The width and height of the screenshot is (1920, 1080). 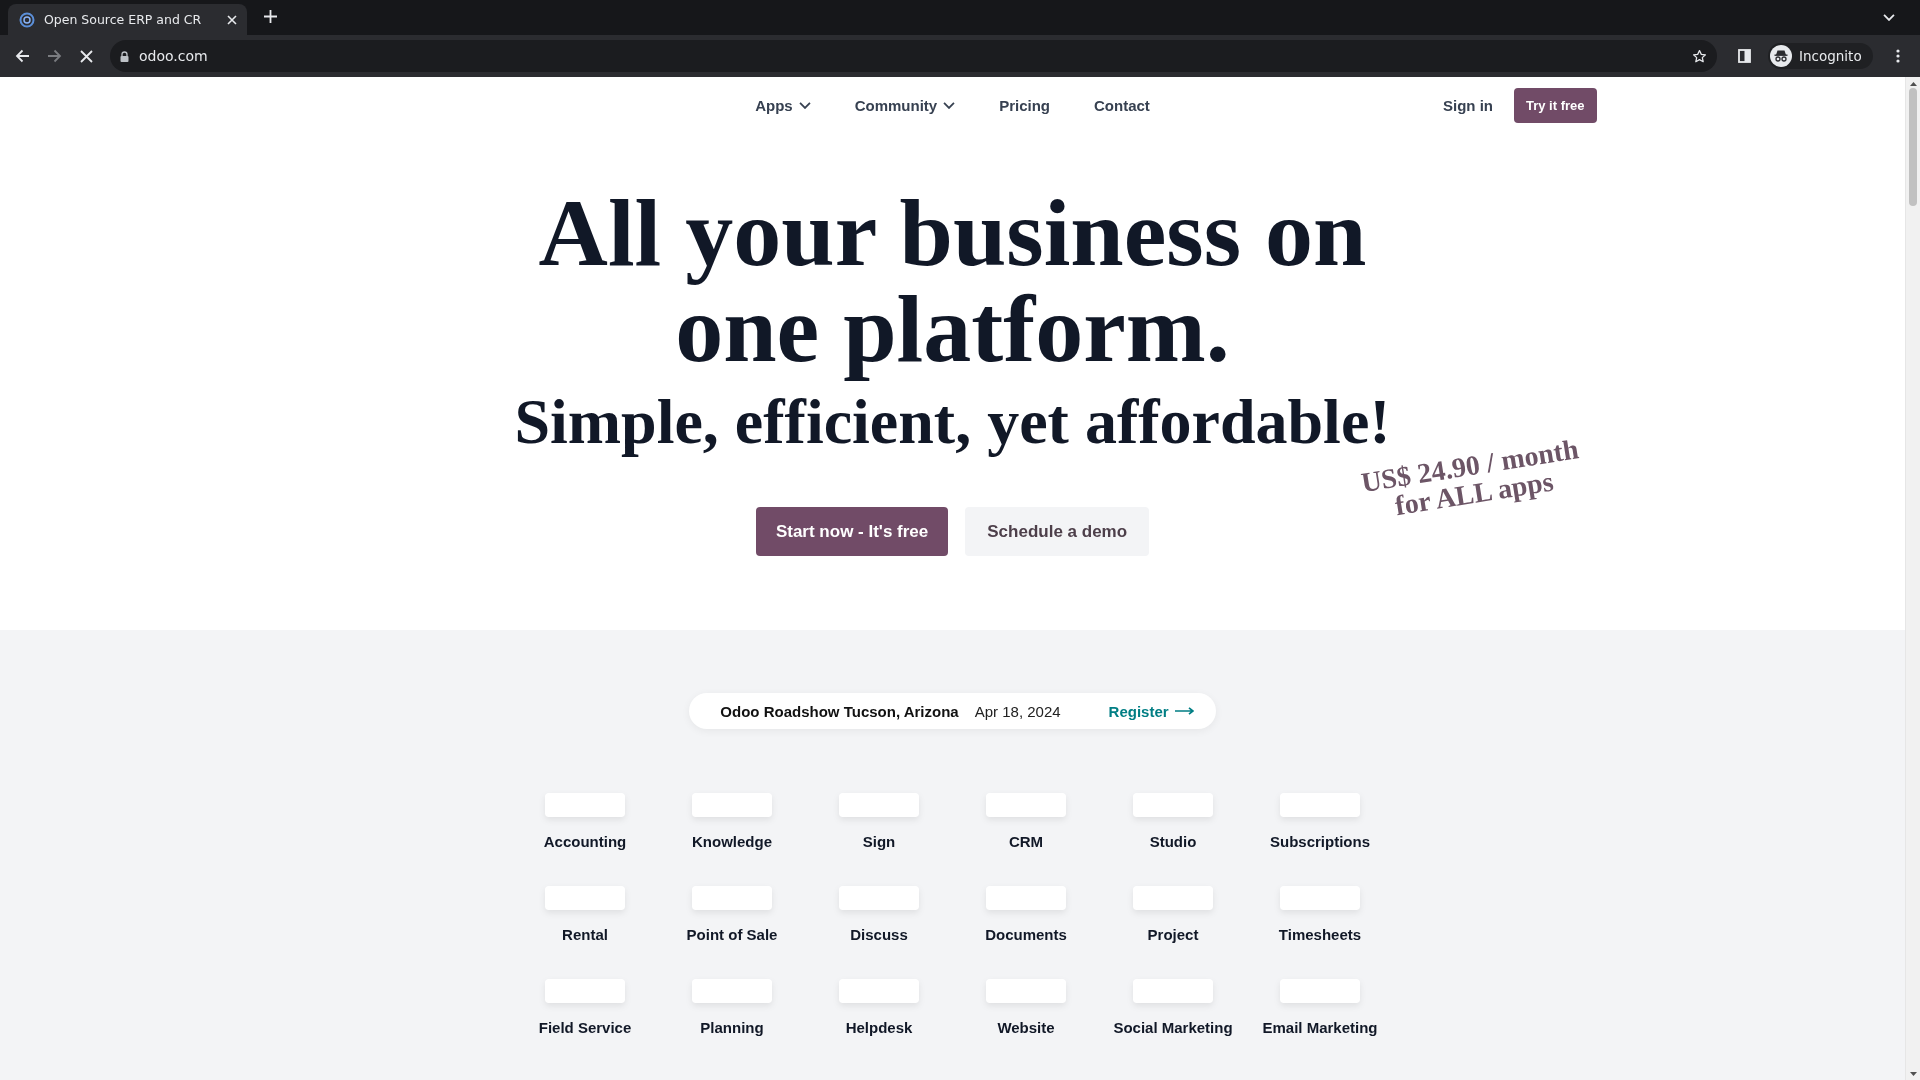 What do you see at coordinates (732, 1008) in the screenshot?
I see `app-link: Planning` at bounding box center [732, 1008].